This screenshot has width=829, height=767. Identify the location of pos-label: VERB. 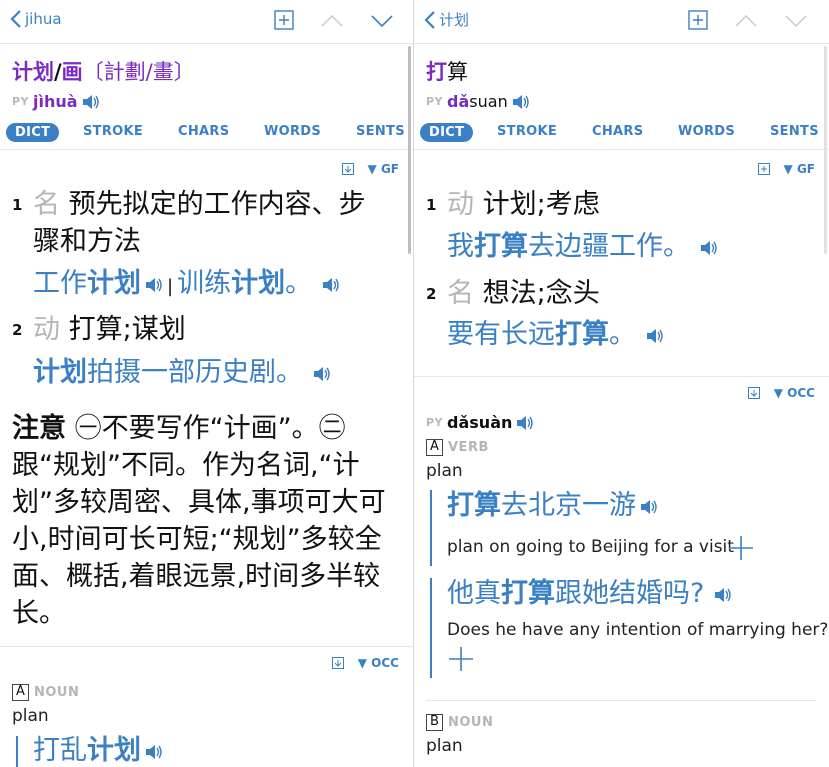
(468, 447).